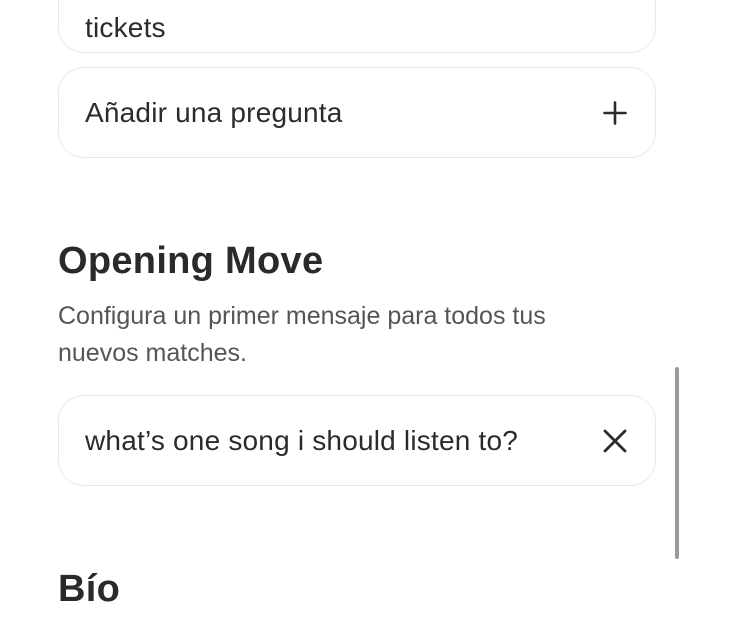 This screenshot has height=640, width=750. Describe the element at coordinates (357, 112) in the screenshot. I see `add-question-card: Añadir una pregunta` at that location.